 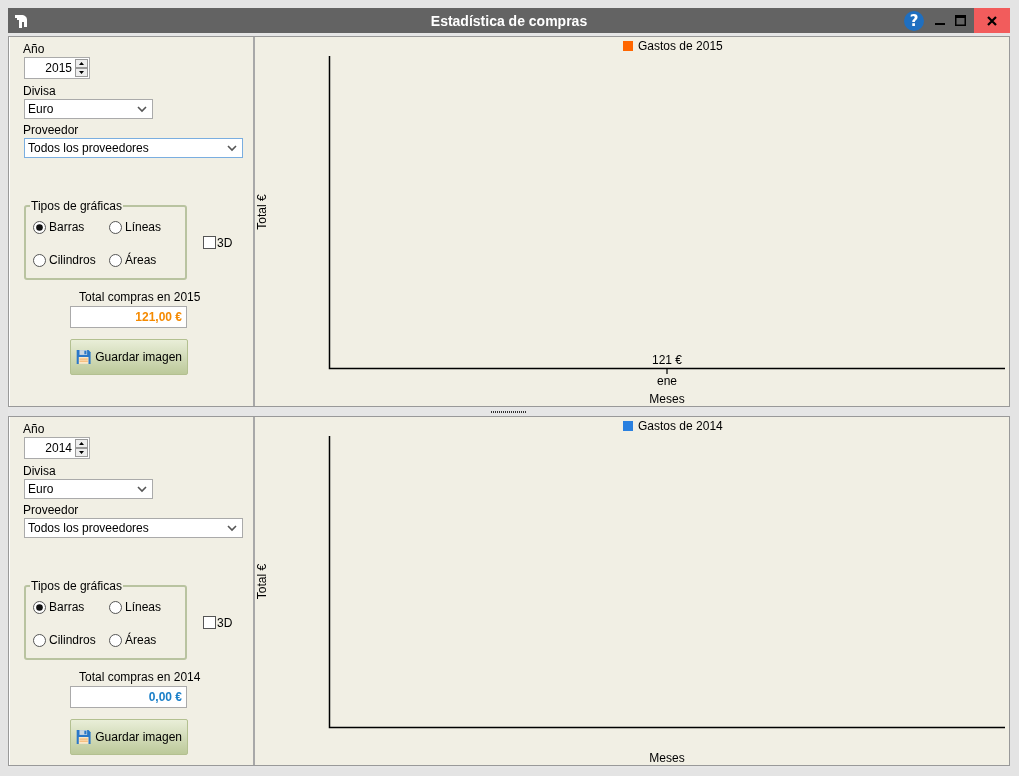 I want to click on total-label: Total compras en 2015, so click(x=140, y=297).